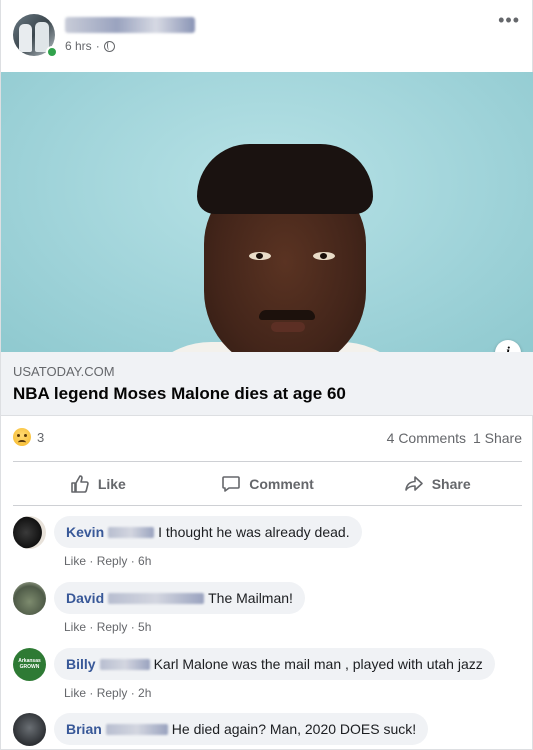 The height and width of the screenshot is (750, 533). Describe the element at coordinates (267, 438) in the screenshot. I see `reactions-bar: 3 4 Comments 1 Share` at that location.